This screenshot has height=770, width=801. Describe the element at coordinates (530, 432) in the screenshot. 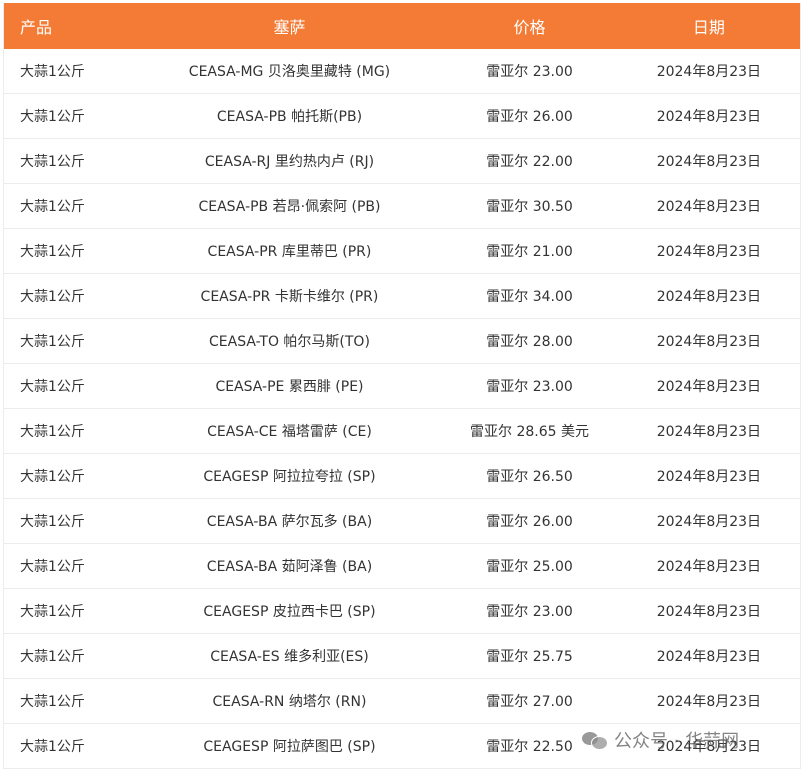

I see `cell-price: 雷亚尔 28.65 美元` at that location.